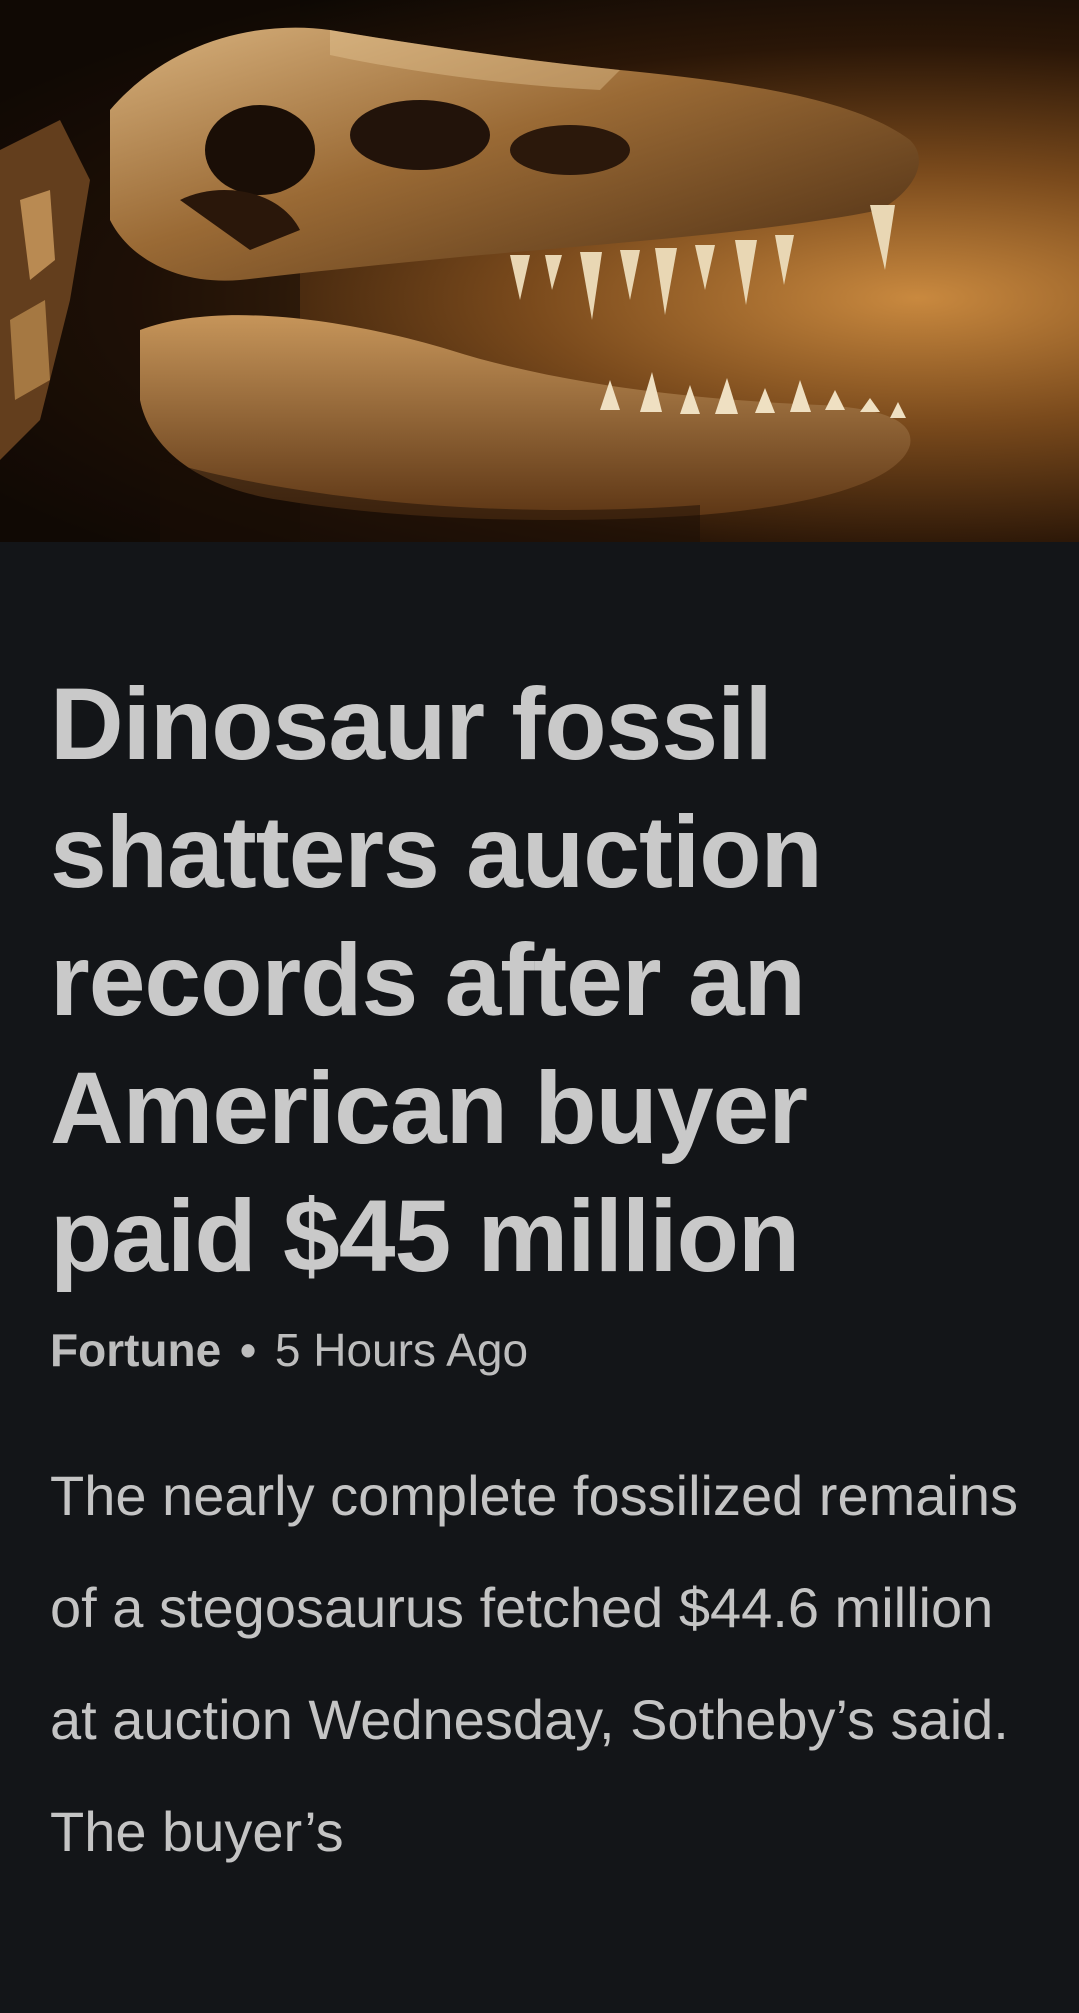  I want to click on article-meta: Fortune • 5 Hours Ago, so click(545, 1350).